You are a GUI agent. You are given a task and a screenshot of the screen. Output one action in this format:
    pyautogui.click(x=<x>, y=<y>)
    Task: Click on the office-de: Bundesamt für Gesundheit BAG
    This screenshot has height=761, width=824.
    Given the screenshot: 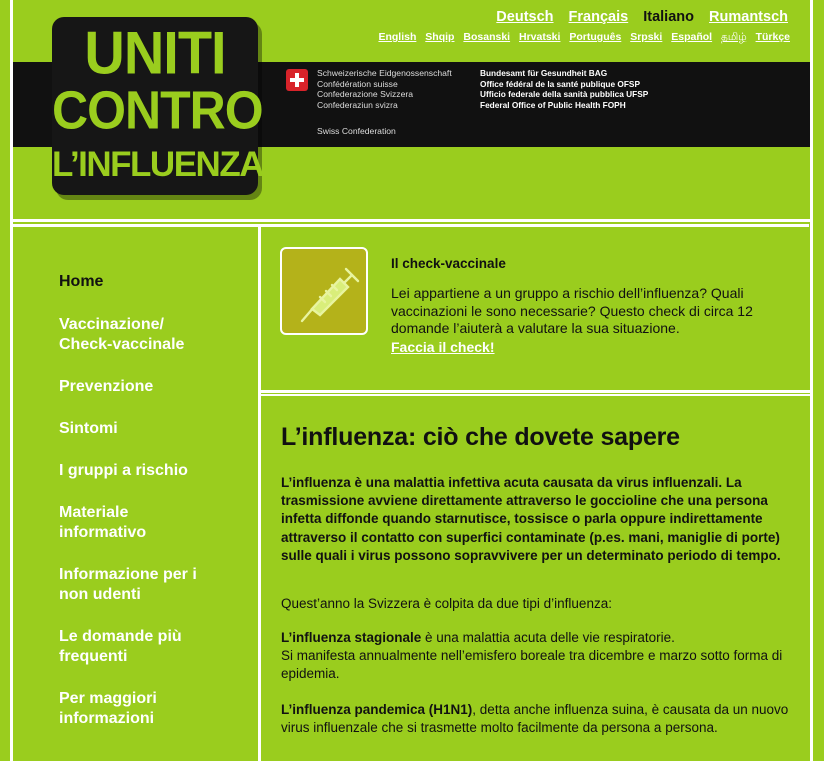 What is the action you would take?
    pyautogui.click(x=544, y=73)
    